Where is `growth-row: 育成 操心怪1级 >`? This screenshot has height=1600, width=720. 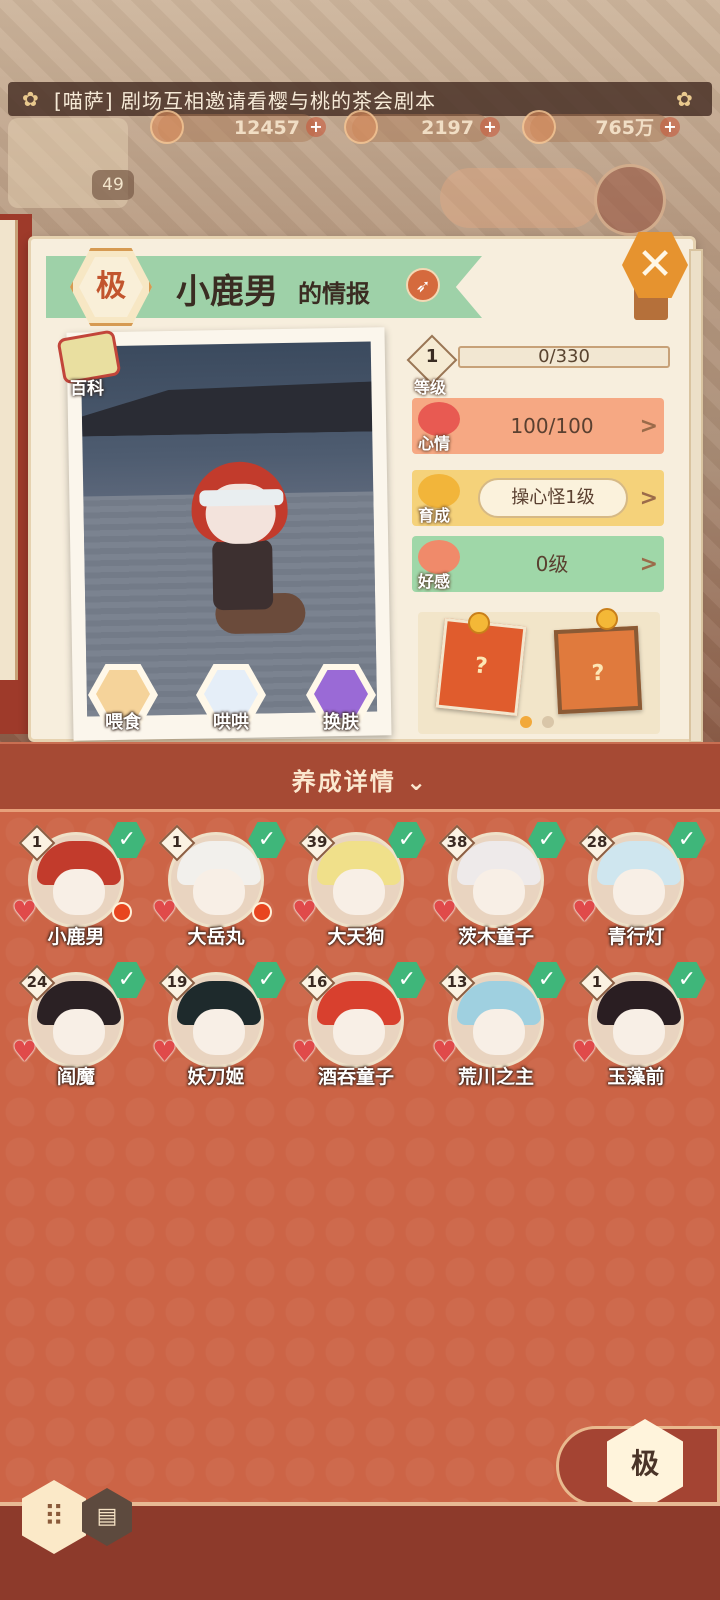 growth-row: 育成 操心怪1级 > is located at coordinates (538, 498).